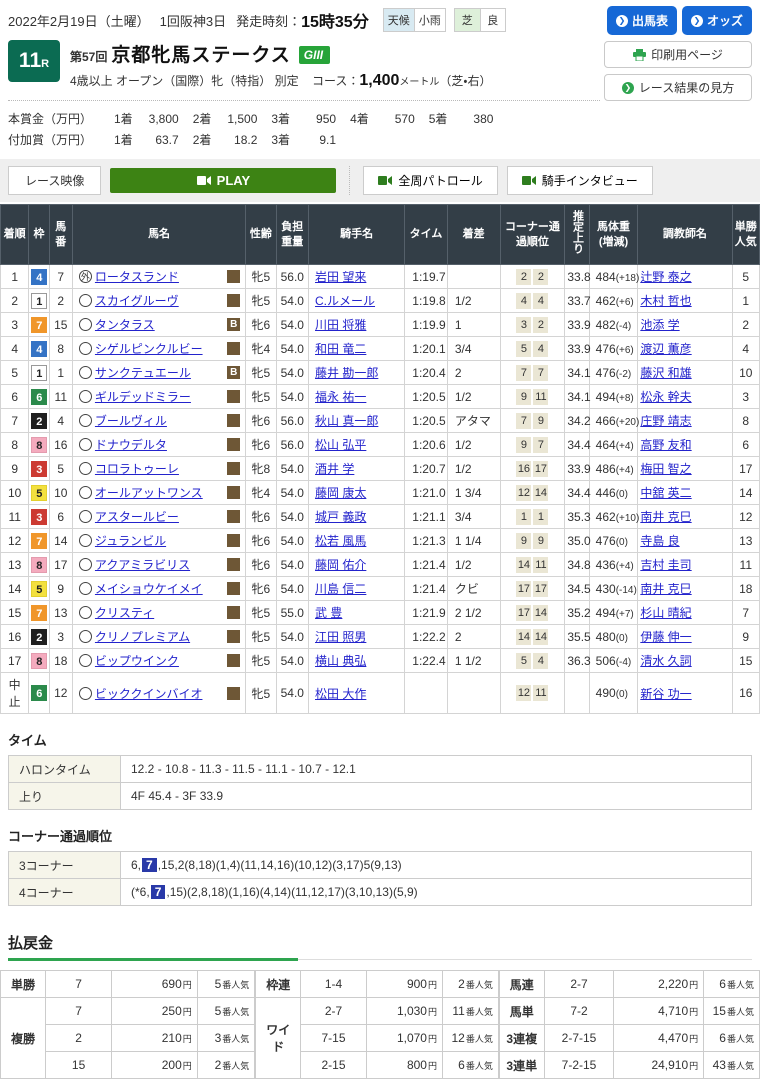 Image resolution: width=760 pixels, height=1079 pixels. What do you see at coordinates (143, 372) in the screenshot?
I see `horse-name-link: サンクテュエール` at bounding box center [143, 372].